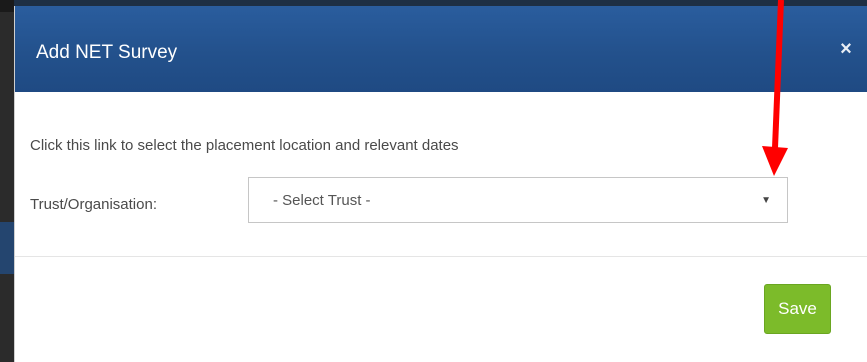 The width and height of the screenshot is (867, 362). What do you see at coordinates (775, 161) in the screenshot?
I see `annotation-arrow-head` at bounding box center [775, 161].